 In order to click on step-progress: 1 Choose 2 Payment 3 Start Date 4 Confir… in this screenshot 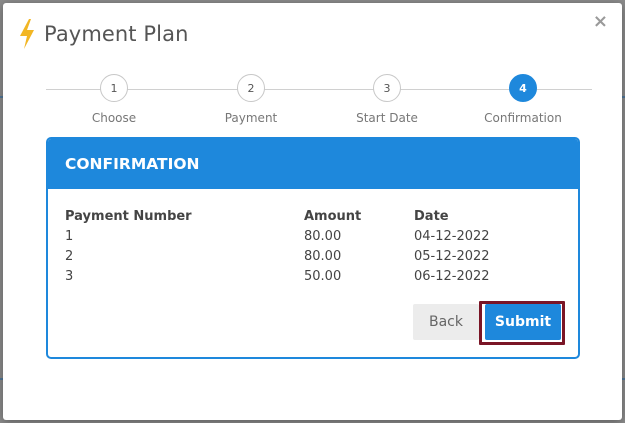, I will do `click(312, 103)`.